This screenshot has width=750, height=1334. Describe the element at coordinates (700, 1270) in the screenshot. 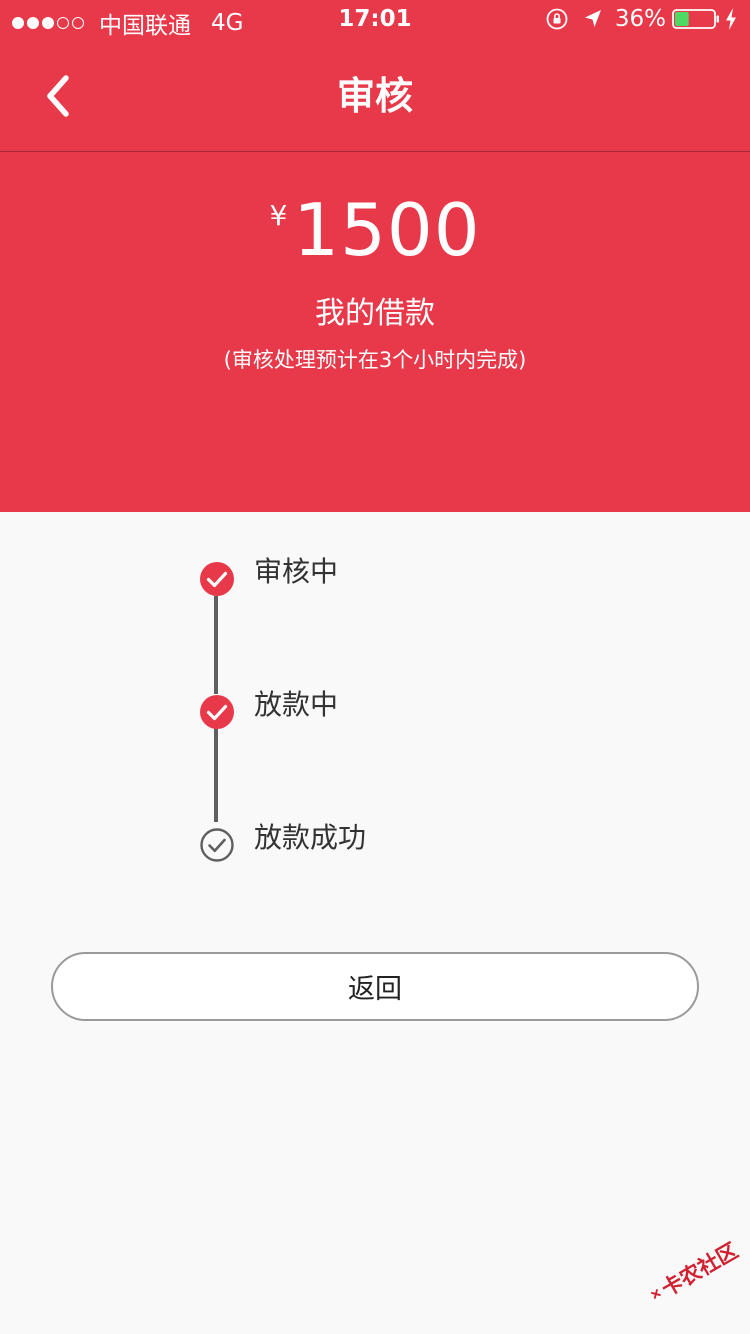

I see `watermark-text: 卡农社区` at that location.